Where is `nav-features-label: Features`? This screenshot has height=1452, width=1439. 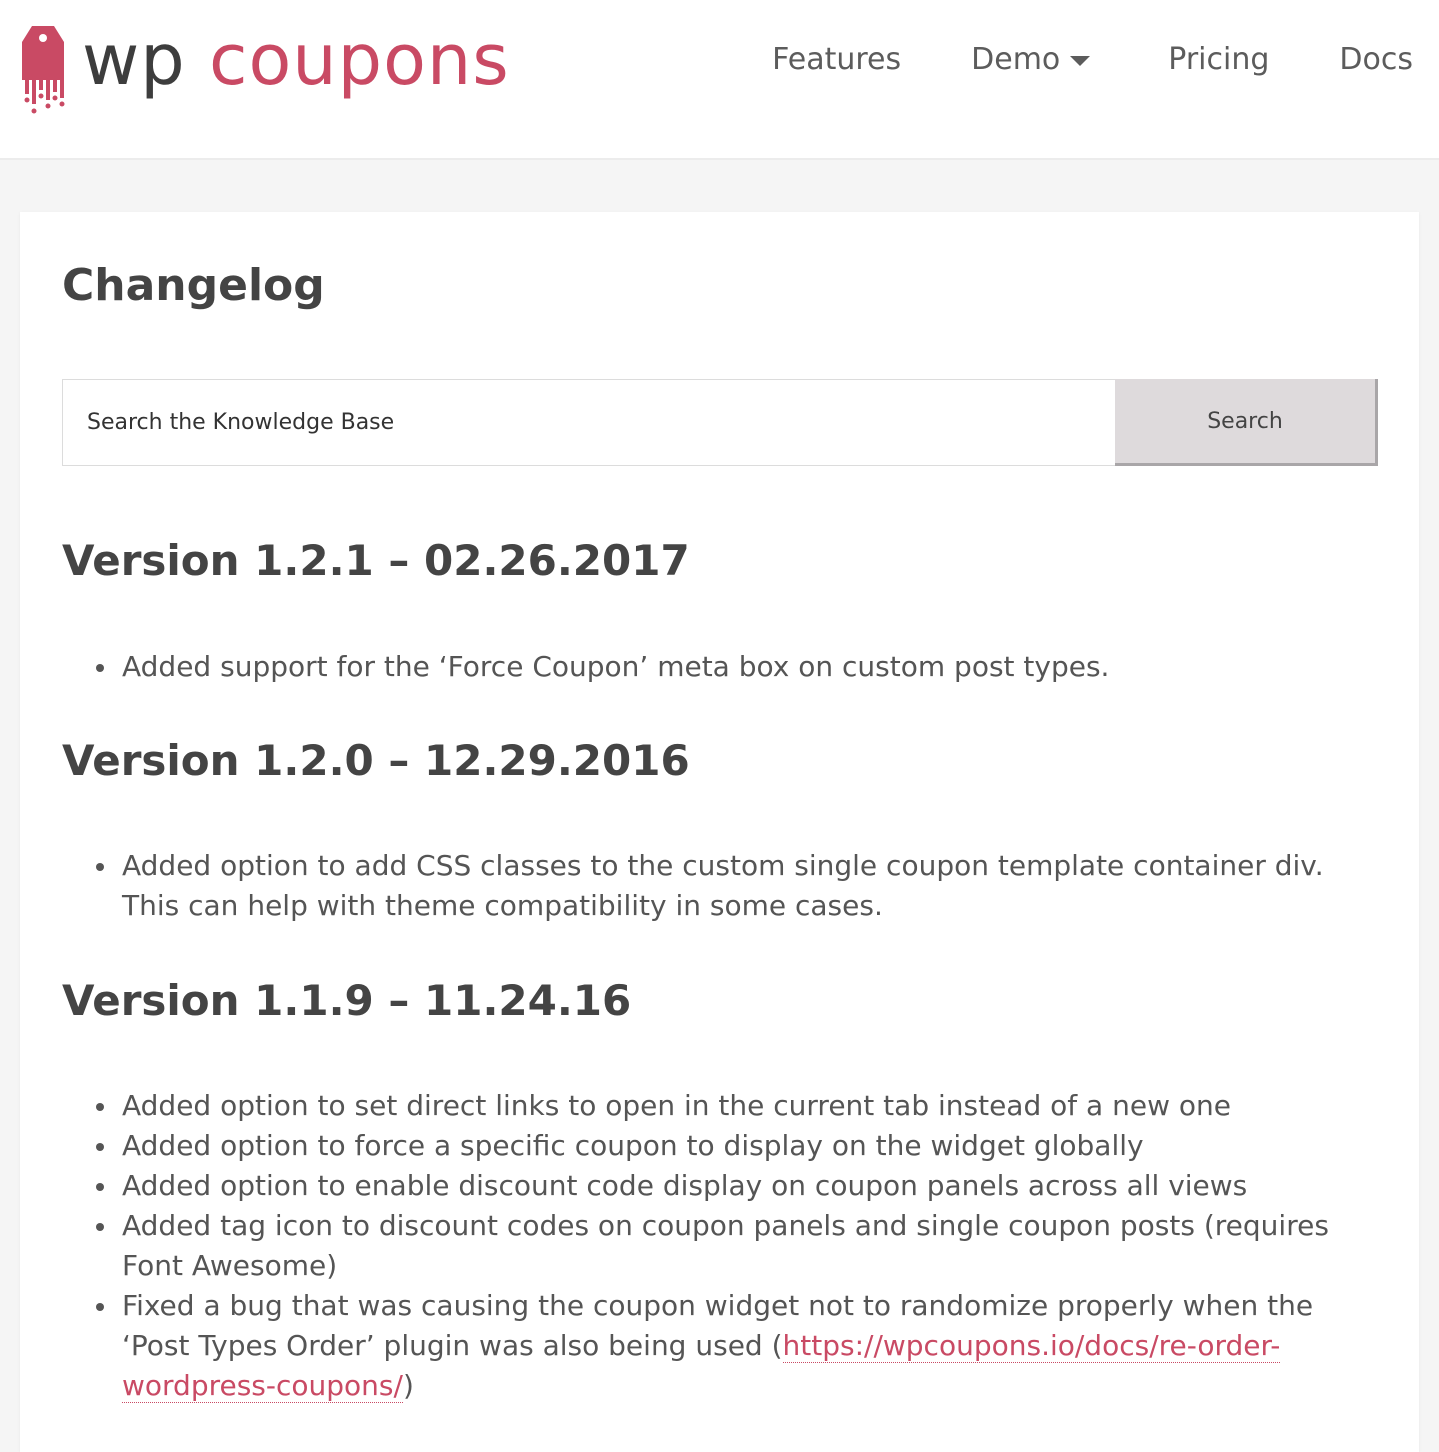 nav-features-label: Features is located at coordinates (837, 59).